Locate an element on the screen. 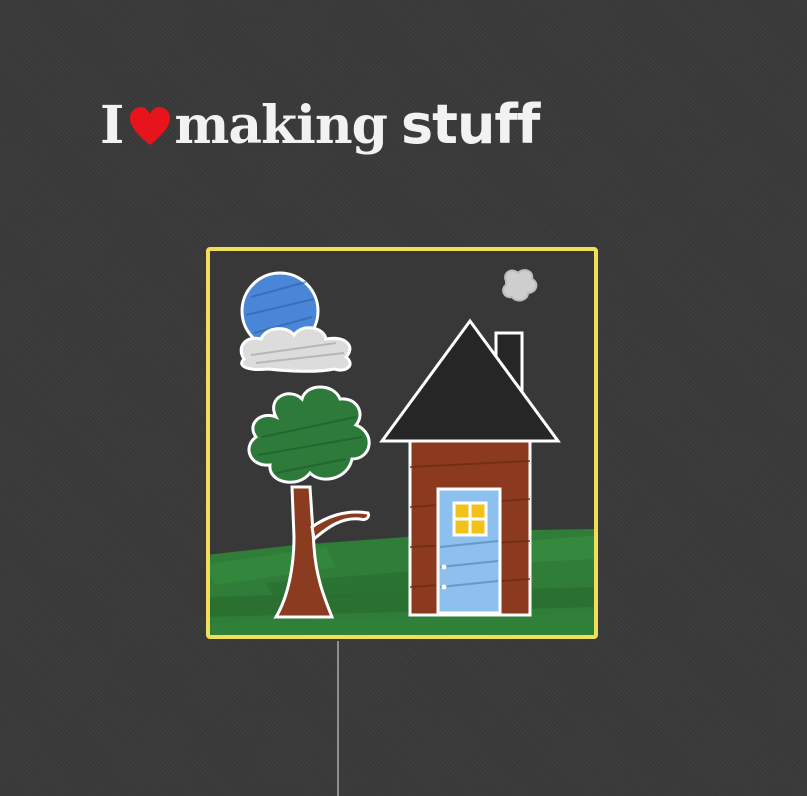 Image resolution: width=807 pixels, height=796 pixels. headline-word-making: making is located at coordinates (281, 125).